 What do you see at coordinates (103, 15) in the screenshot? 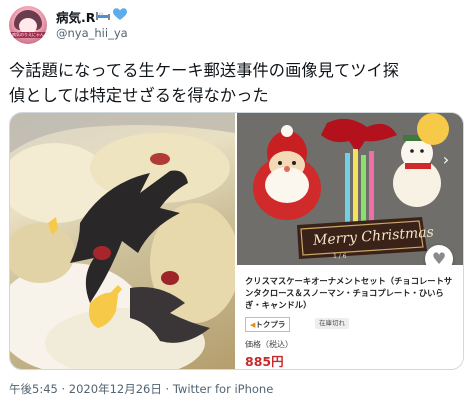
I see `bed-emoji-icon` at bounding box center [103, 15].